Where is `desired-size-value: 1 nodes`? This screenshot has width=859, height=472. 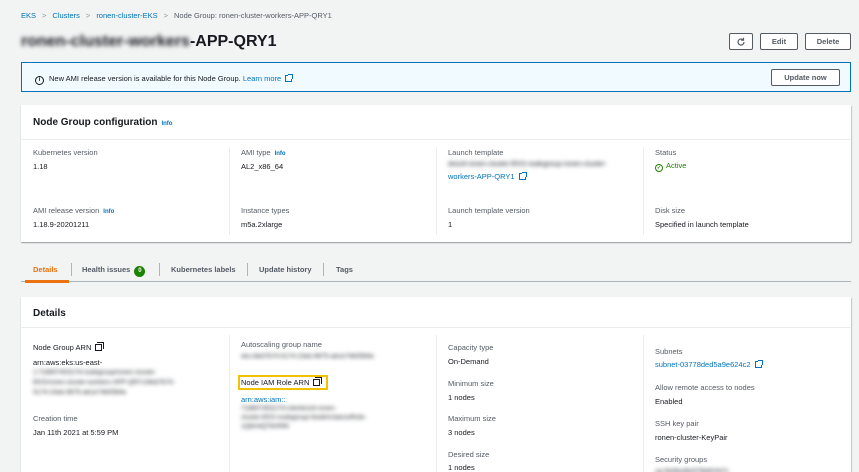 desired-size-value: 1 nodes is located at coordinates (461, 467).